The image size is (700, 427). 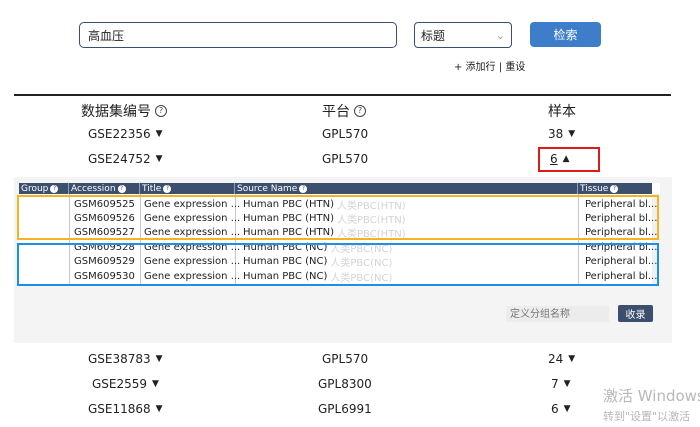 What do you see at coordinates (557, 314) in the screenshot?
I see `group-name-input` at bounding box center [557, 314].